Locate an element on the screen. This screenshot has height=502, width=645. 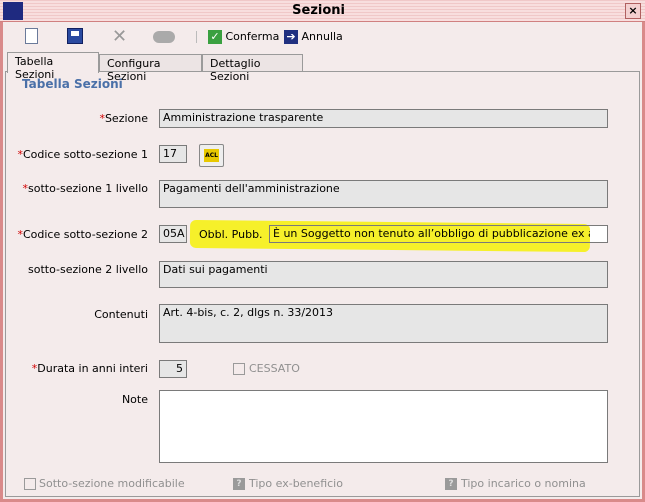
contenuti-field: Art. 4-bis, c. 2, dlgs n. 33/2013 is located at coordinates (383, 323).